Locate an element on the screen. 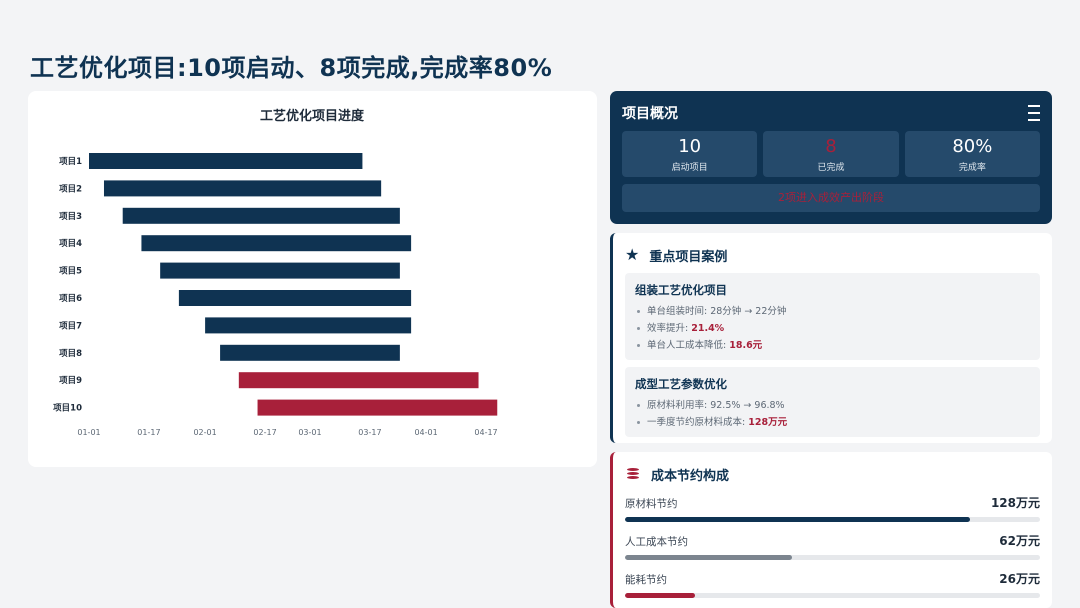 This screenshot has height=608, width=1080. y-tick-label: 项目1 is located at coordinates (70, 162).